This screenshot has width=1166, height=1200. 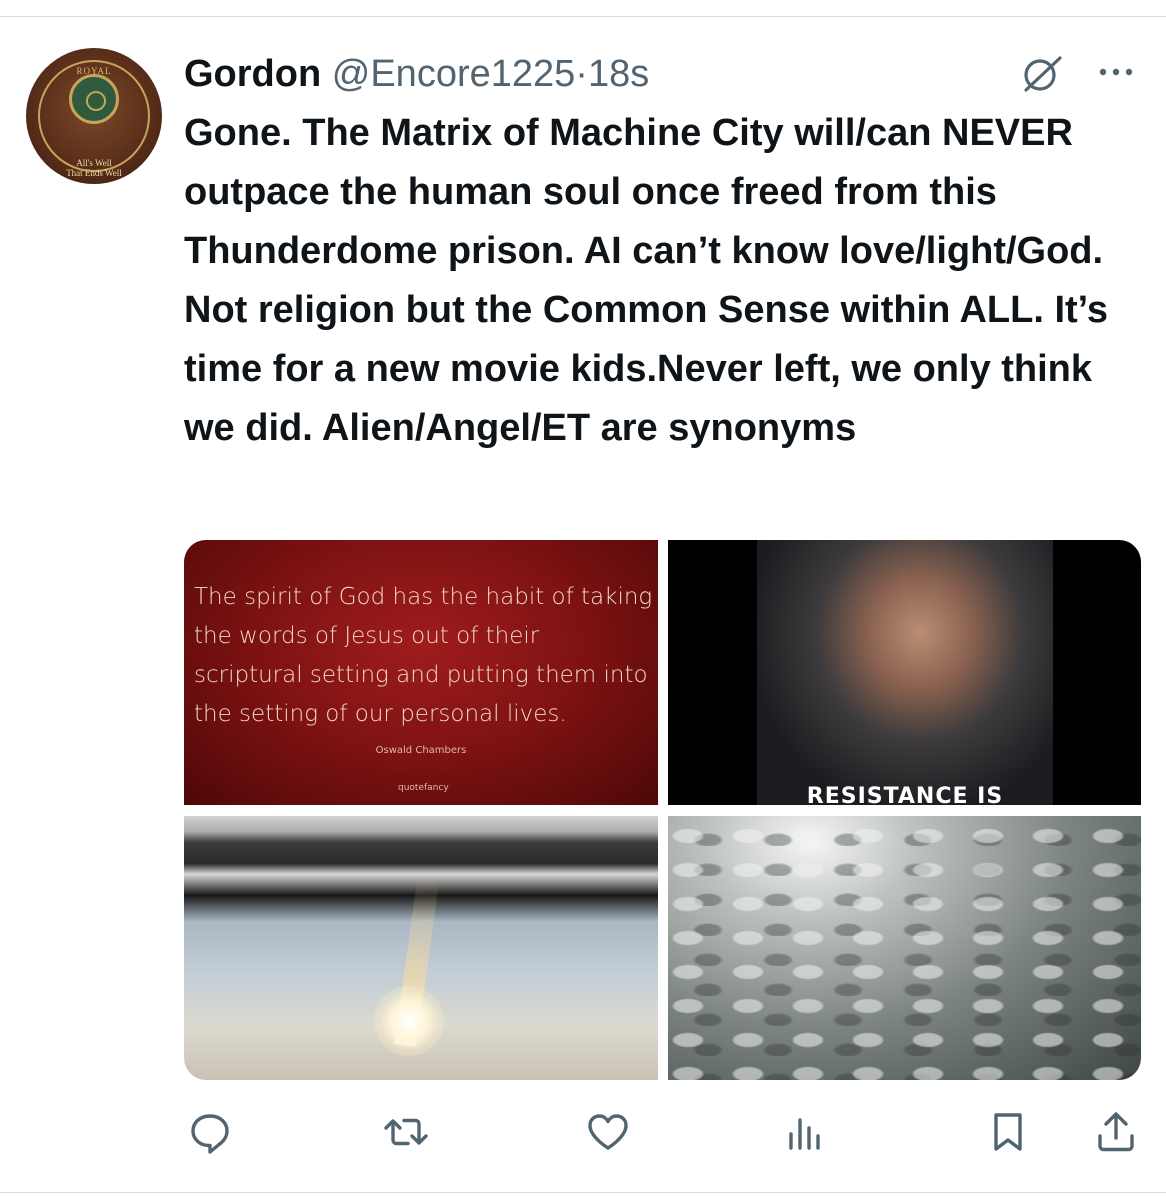 I want to click on top-divider, so click(x=583, y=16).